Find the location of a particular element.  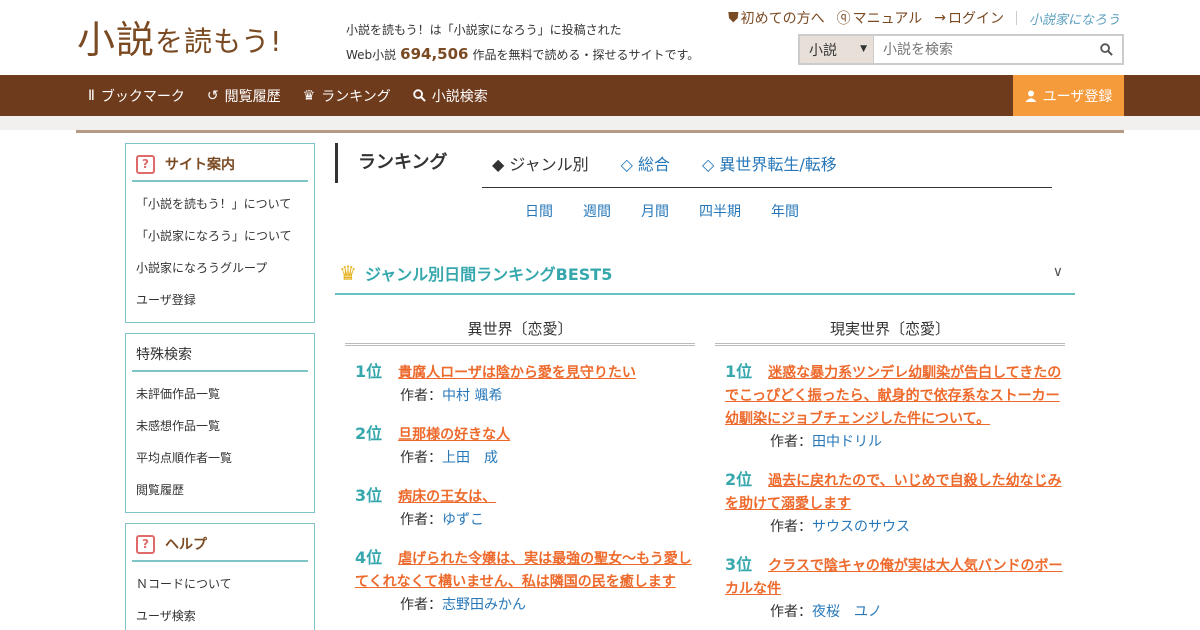

best5-heading: ♛ ジャンル別日間ランキングBEST5 ∨ is located at coordinates (705, 274).